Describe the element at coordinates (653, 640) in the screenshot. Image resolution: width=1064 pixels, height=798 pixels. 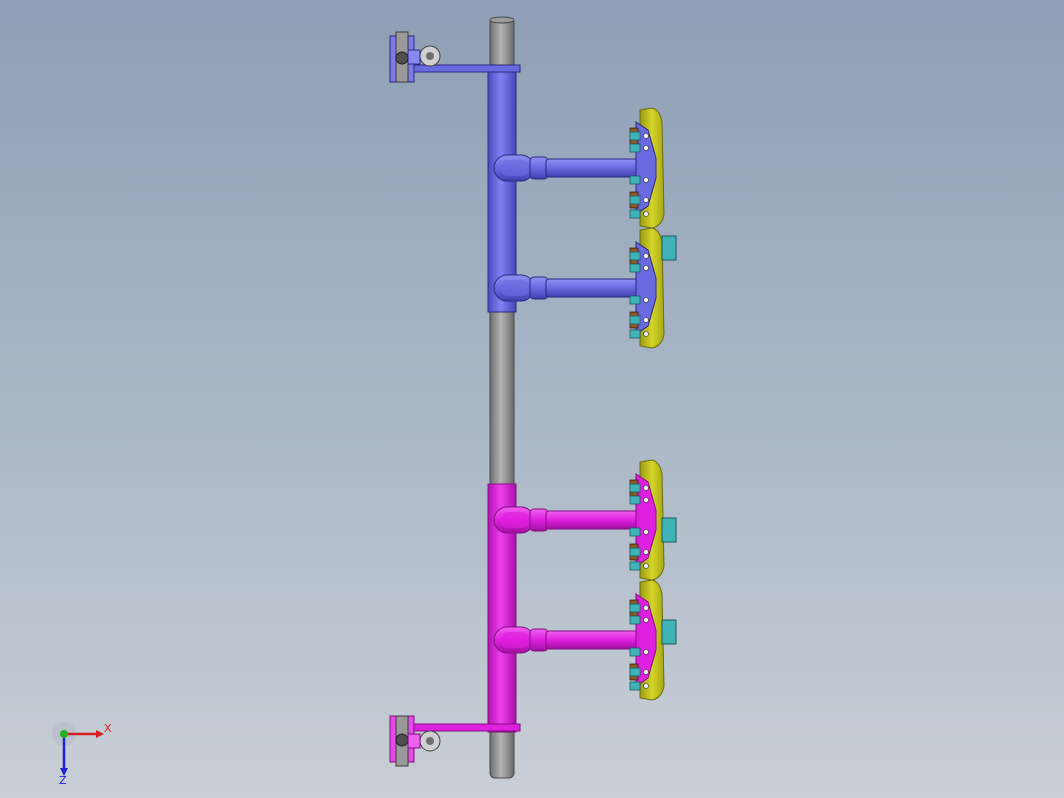
I see `lower-arm-2-pad` at that location.